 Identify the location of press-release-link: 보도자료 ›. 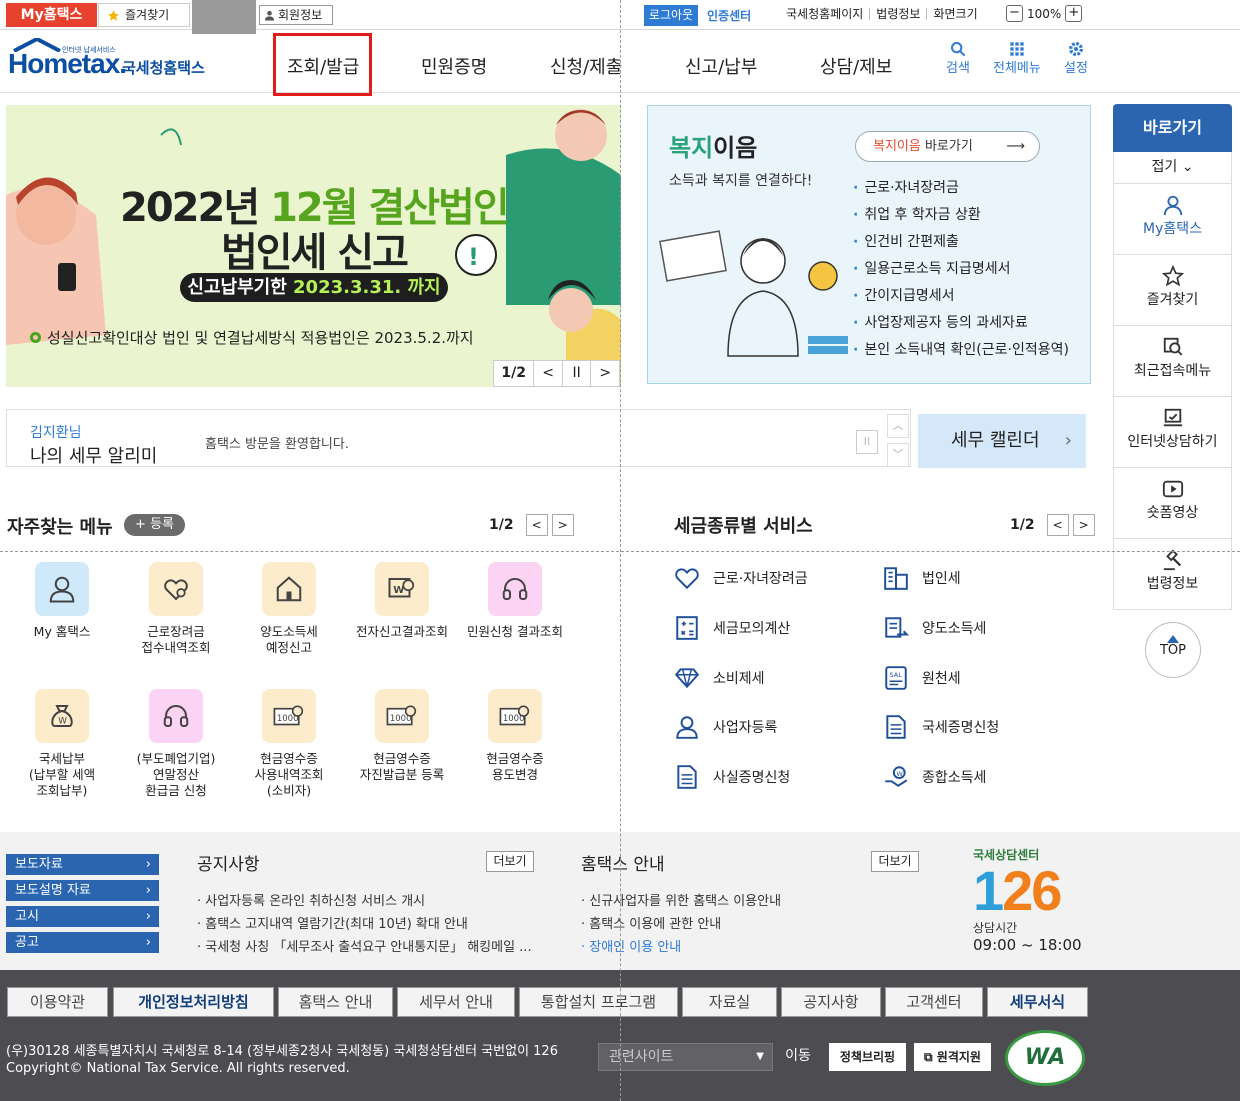
(82, 864).